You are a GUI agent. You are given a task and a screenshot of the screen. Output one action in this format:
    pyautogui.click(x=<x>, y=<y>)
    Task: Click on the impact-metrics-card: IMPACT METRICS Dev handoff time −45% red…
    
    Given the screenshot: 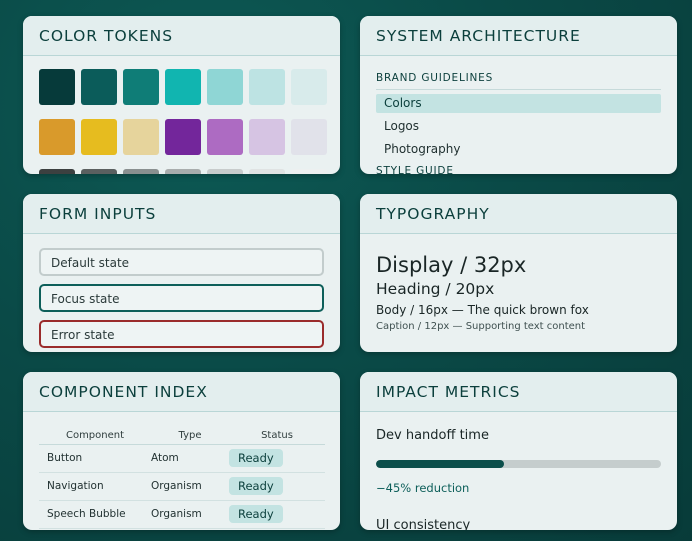 What is the action you would take?
    pyautogui.click(x=518, y=451)
    